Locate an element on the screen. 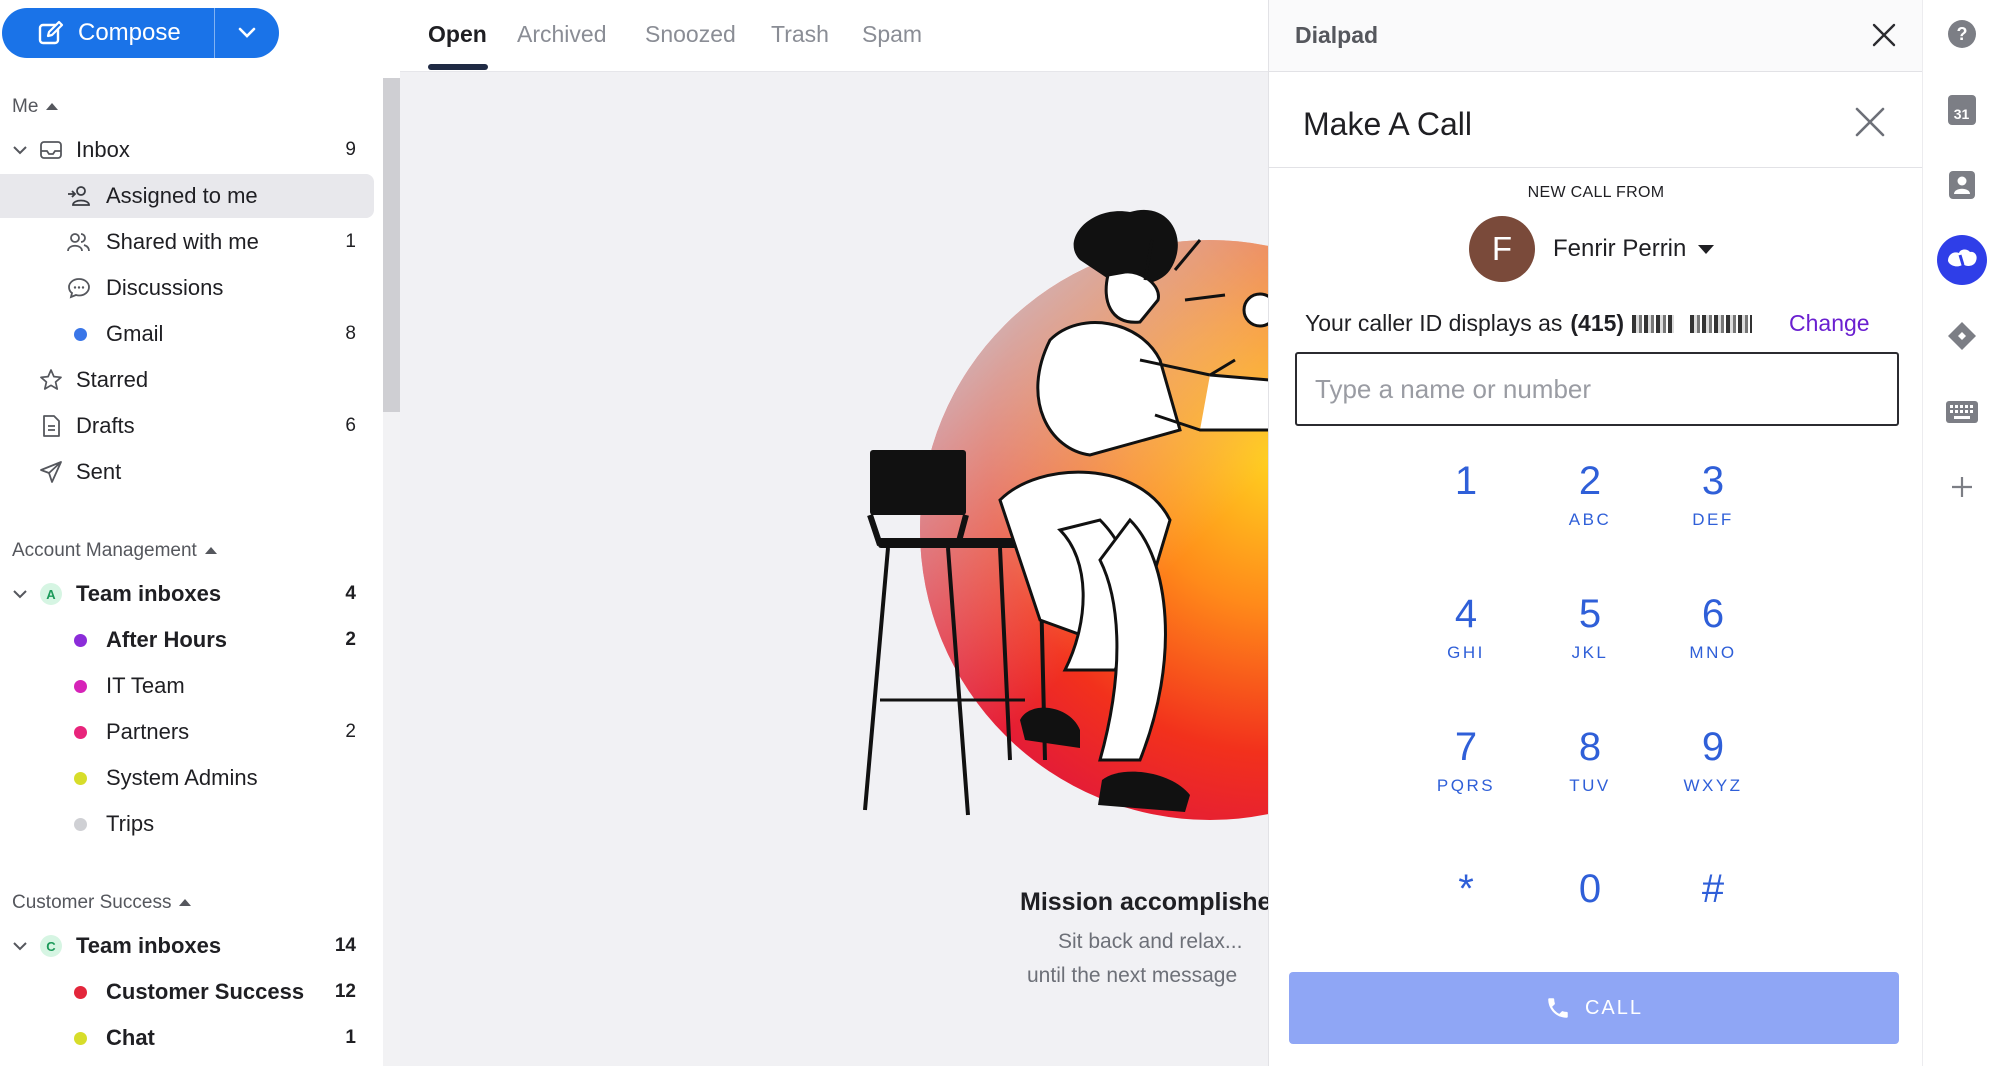 The width and height of the screenshot is (1999, 1066). dial-key-1: 1 is located at coordinates (1466, 508).